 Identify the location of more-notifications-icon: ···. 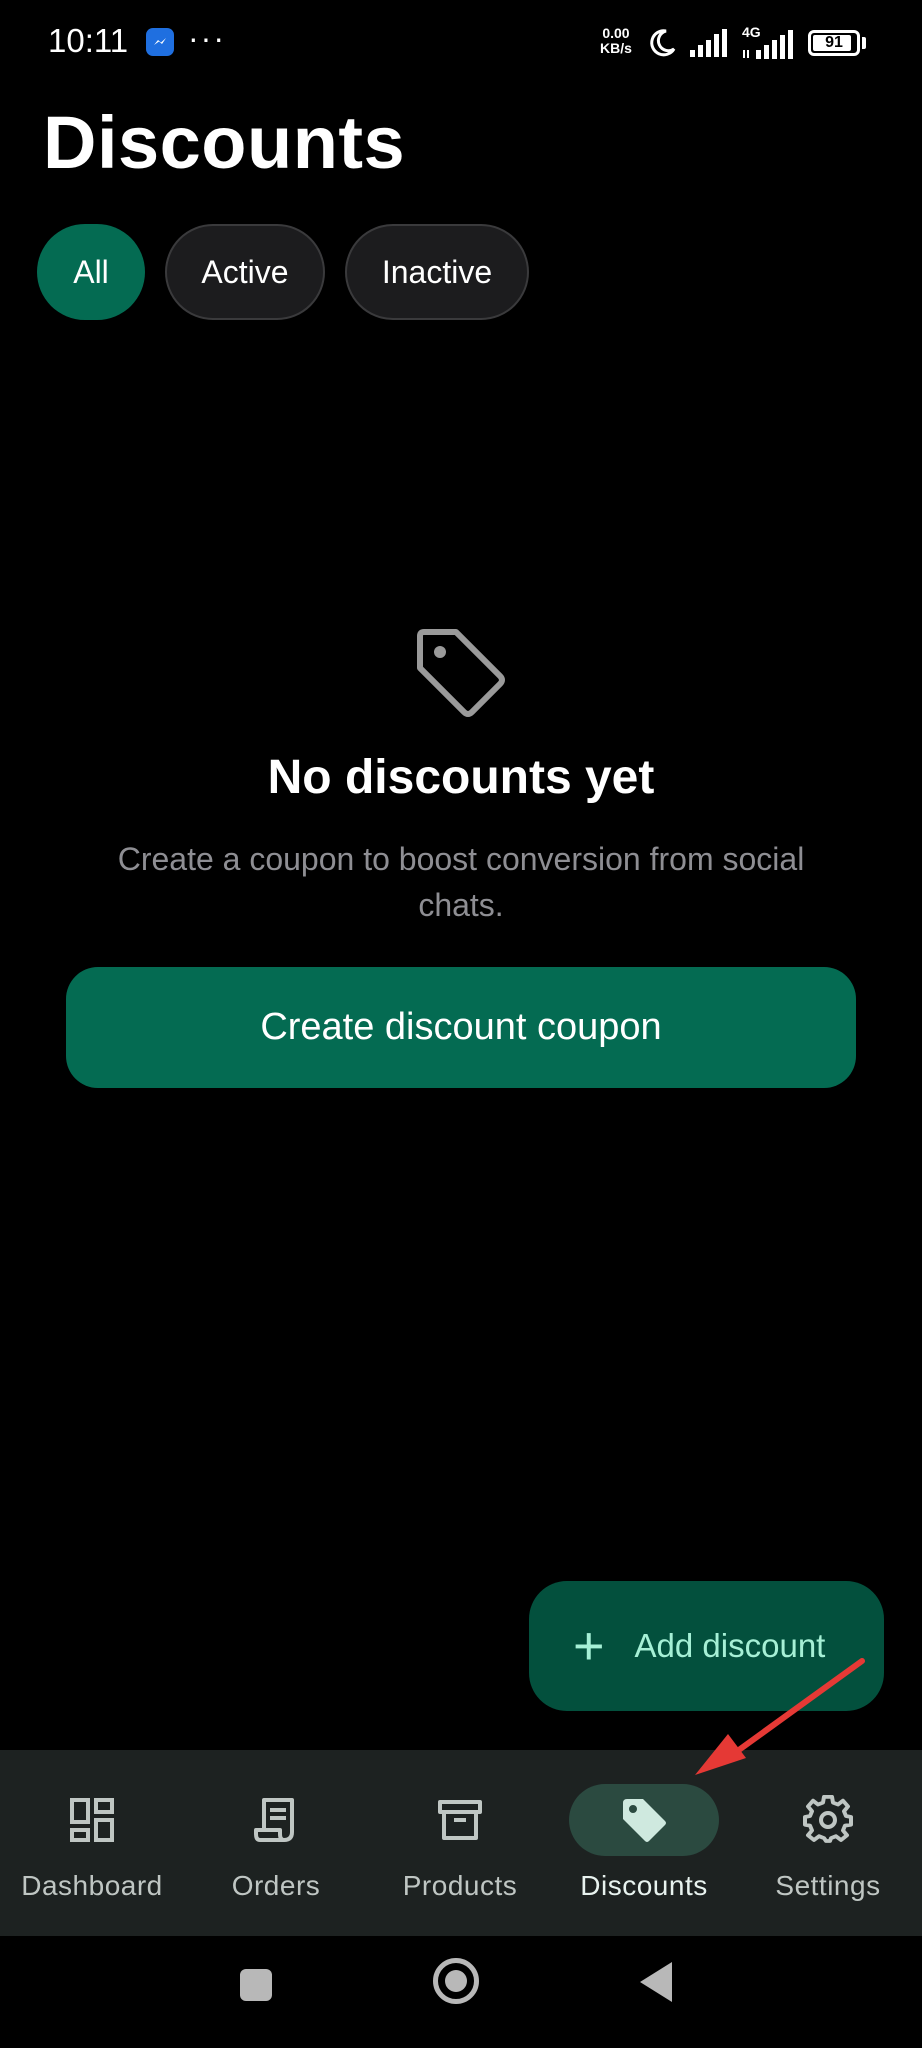
(207, 38).